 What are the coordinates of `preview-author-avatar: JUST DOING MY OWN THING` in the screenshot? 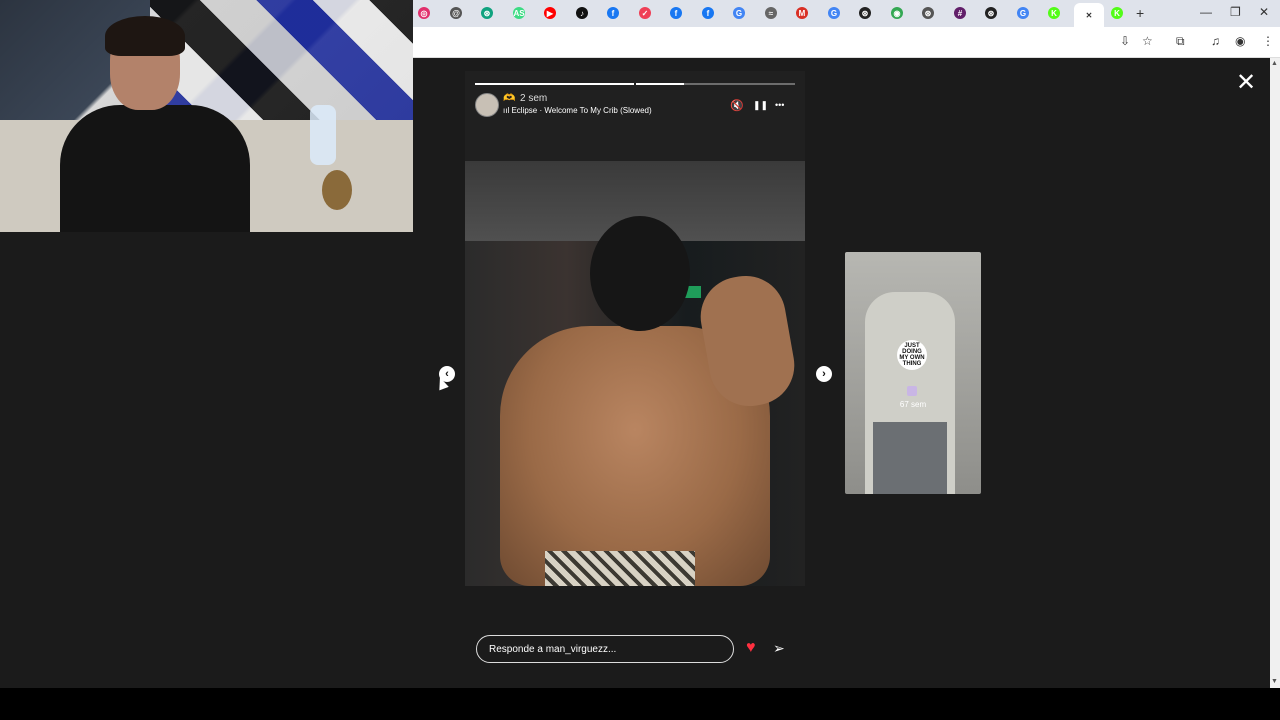 It's located at (912, 355).